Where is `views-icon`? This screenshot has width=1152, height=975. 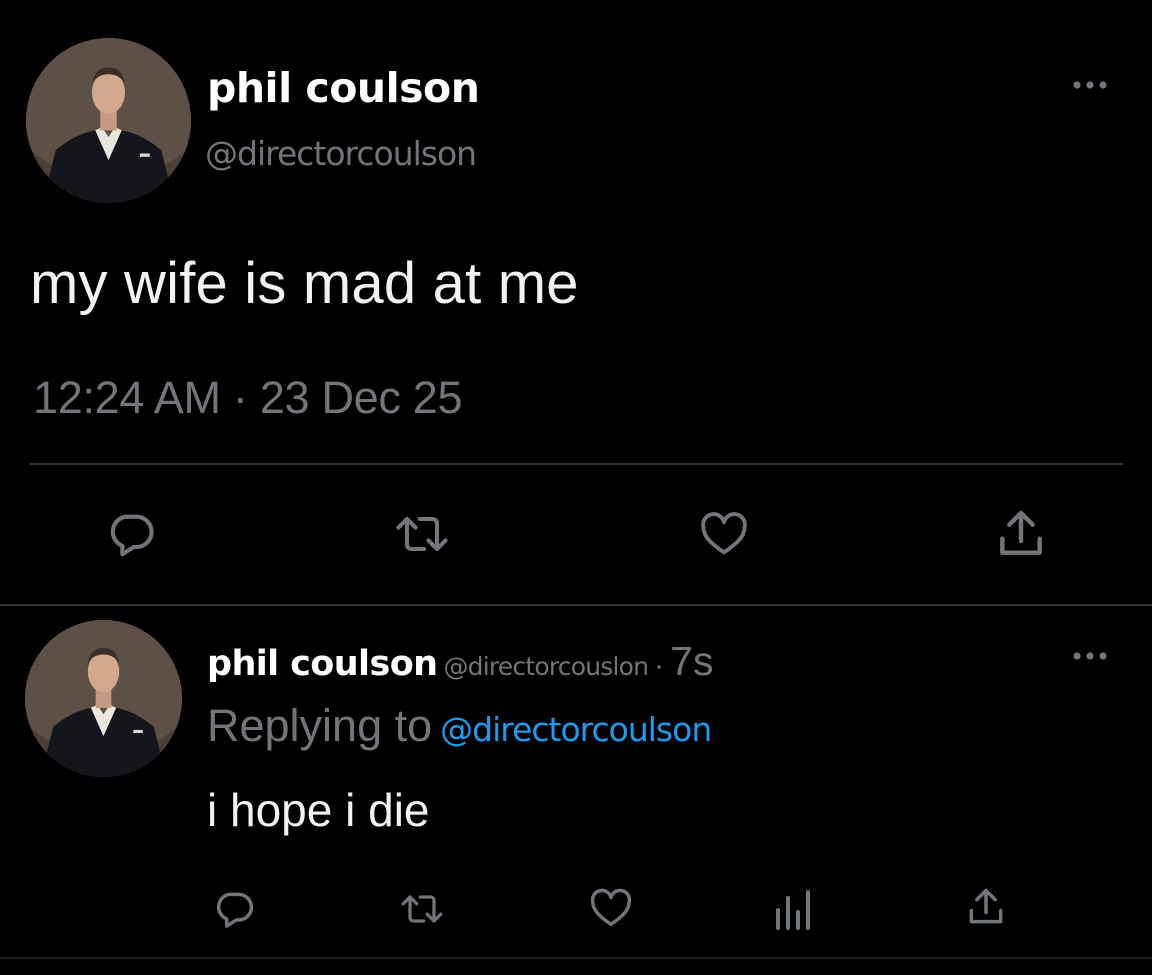 views-icon is located at coordinates (793, 910).